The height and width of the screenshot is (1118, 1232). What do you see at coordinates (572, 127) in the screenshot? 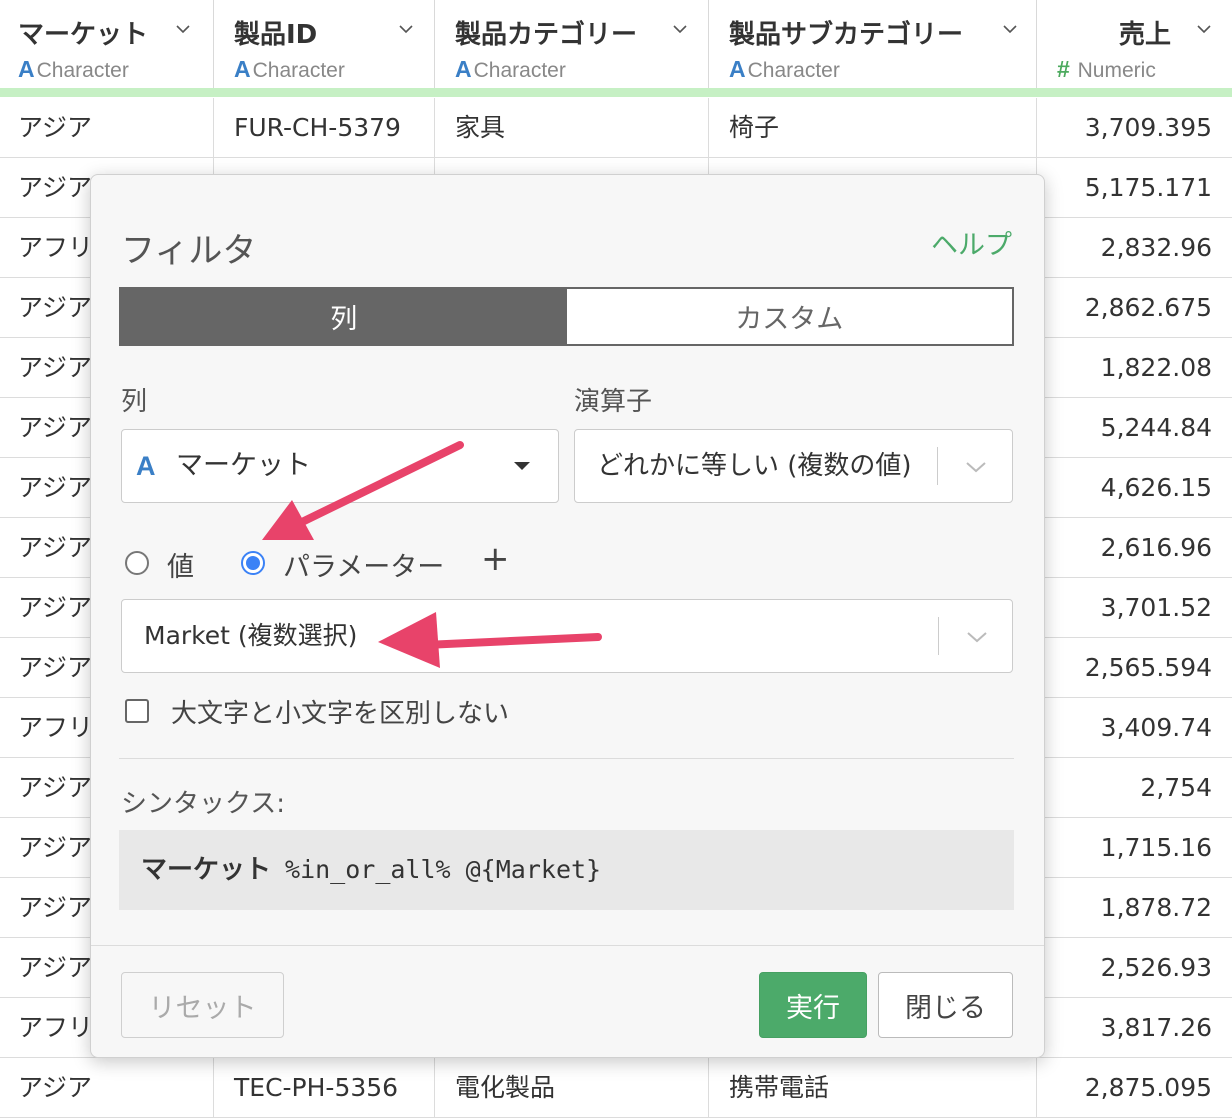
I see `table-cell: 家具` at bounding box center [572, 127].